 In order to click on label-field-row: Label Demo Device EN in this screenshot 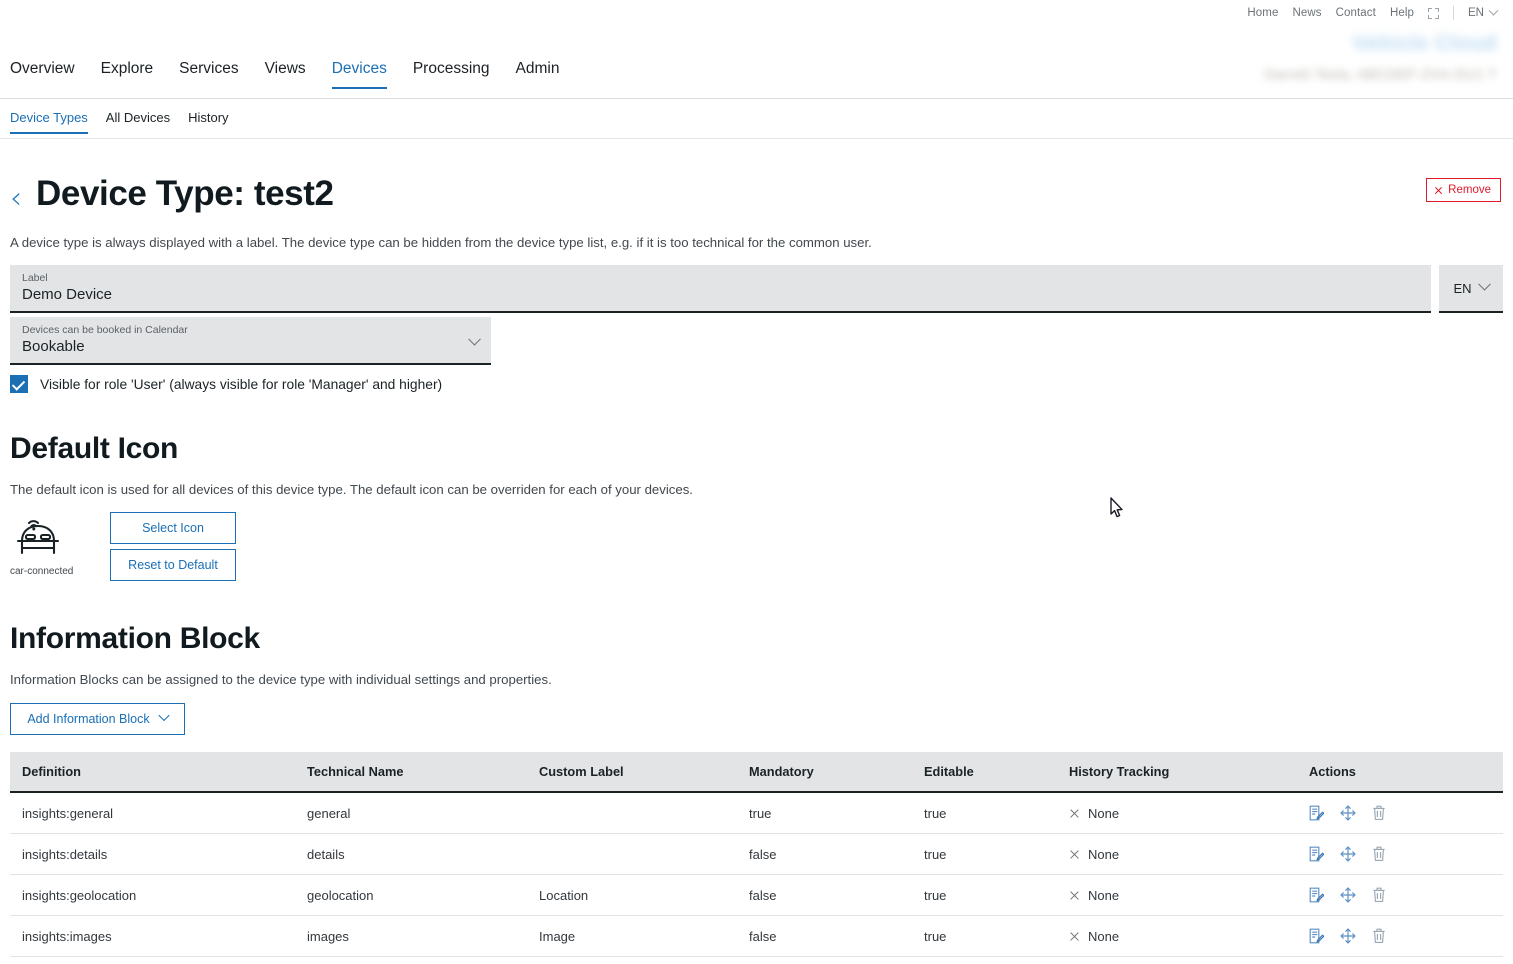, I will do `click(756, 289)`.